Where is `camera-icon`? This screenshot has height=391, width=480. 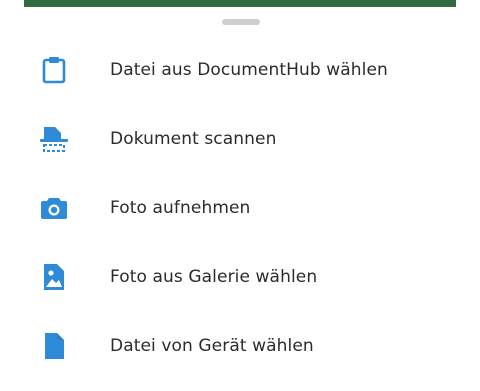
camera-icon is located at coordinates (54, 208).